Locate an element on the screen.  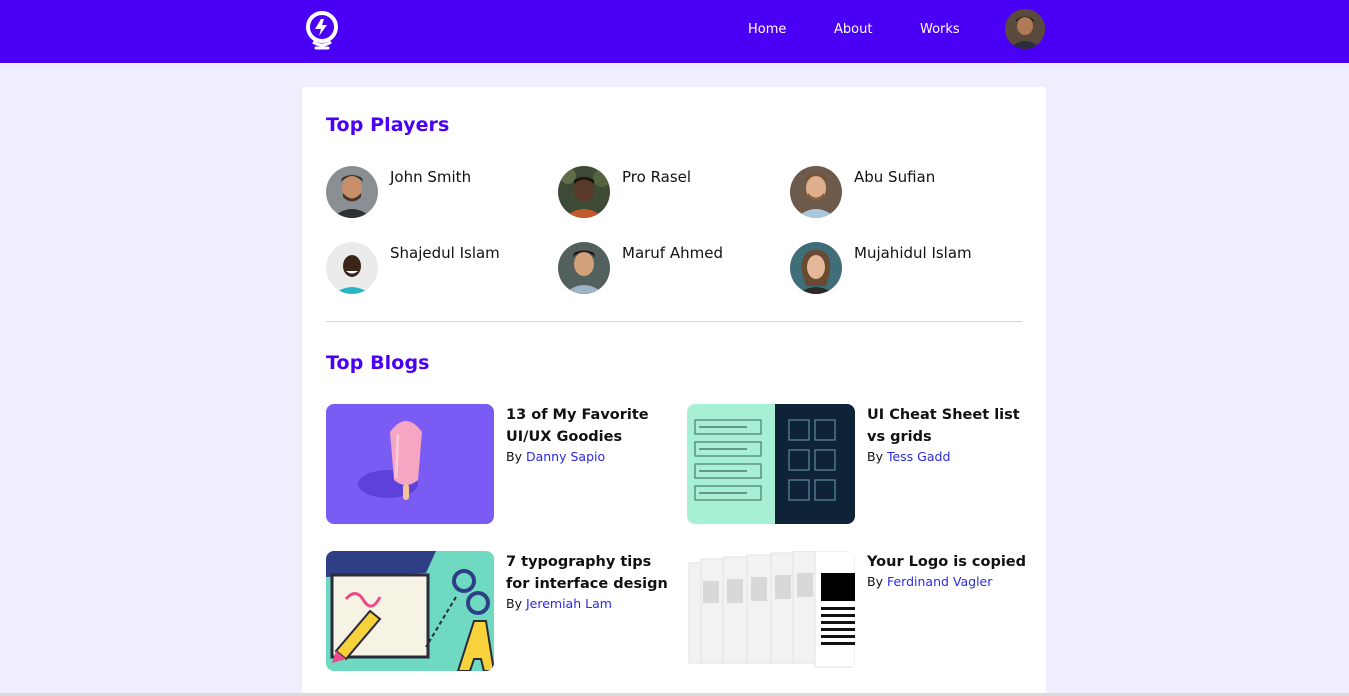
player-name: Abu Sufian is located at coordinates (895, 177).